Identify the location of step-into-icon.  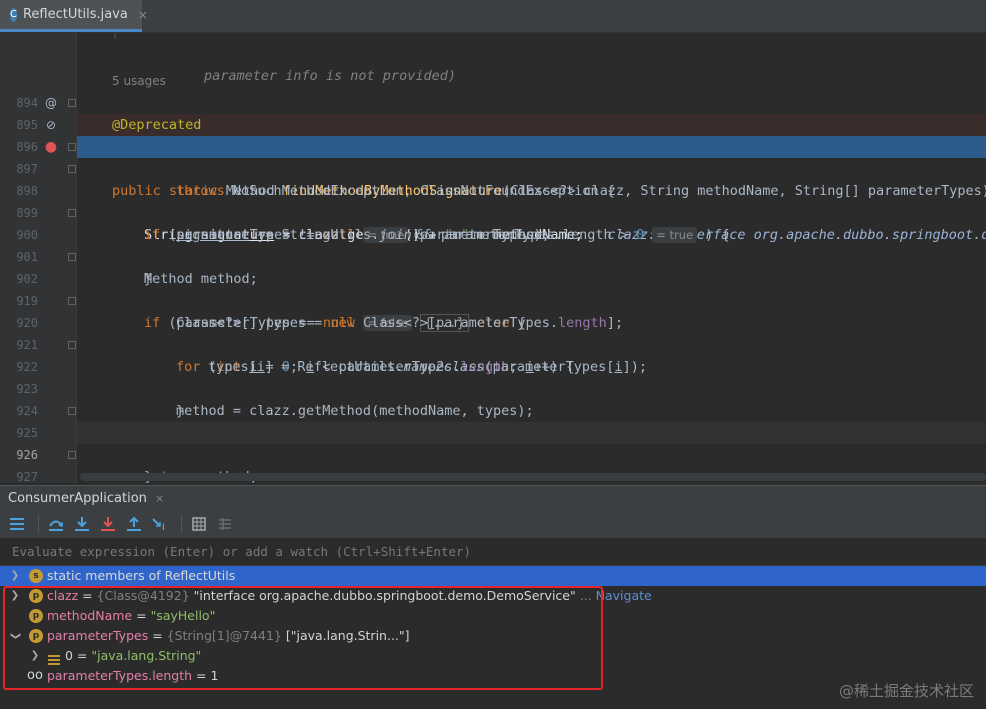
(82, 524).